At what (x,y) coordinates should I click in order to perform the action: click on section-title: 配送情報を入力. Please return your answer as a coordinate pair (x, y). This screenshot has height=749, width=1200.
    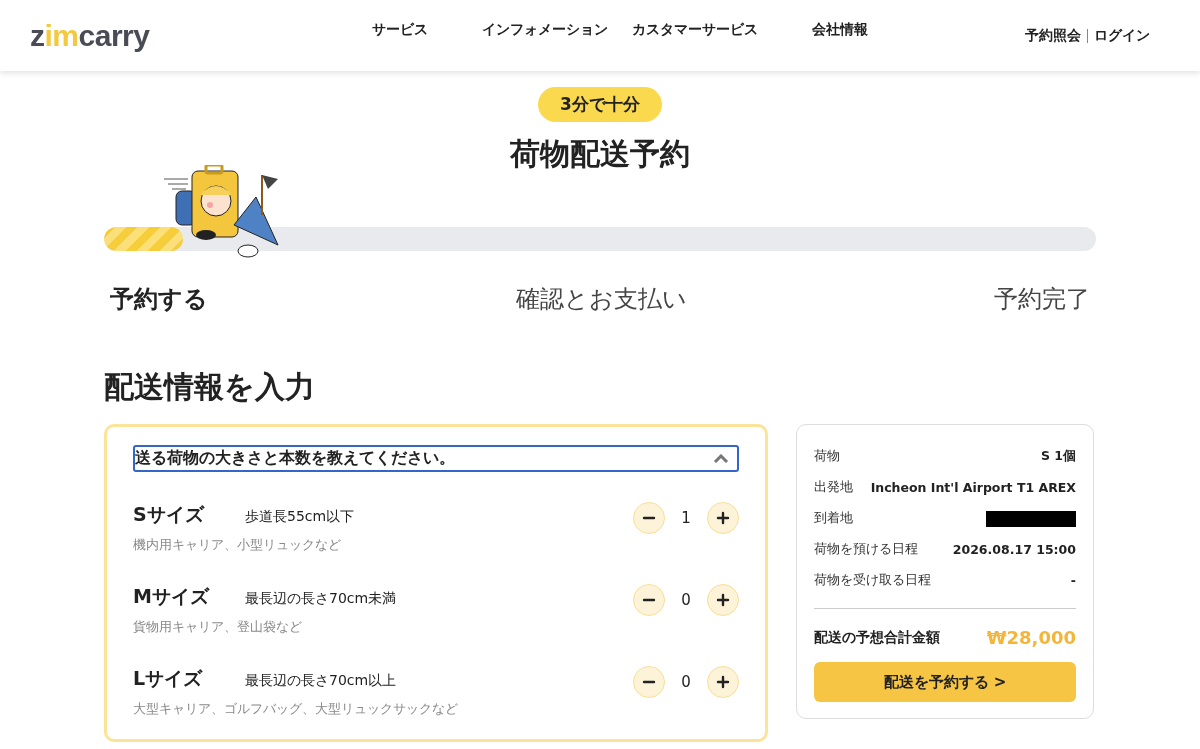
    Looking at the image, I should click on (210, 387).